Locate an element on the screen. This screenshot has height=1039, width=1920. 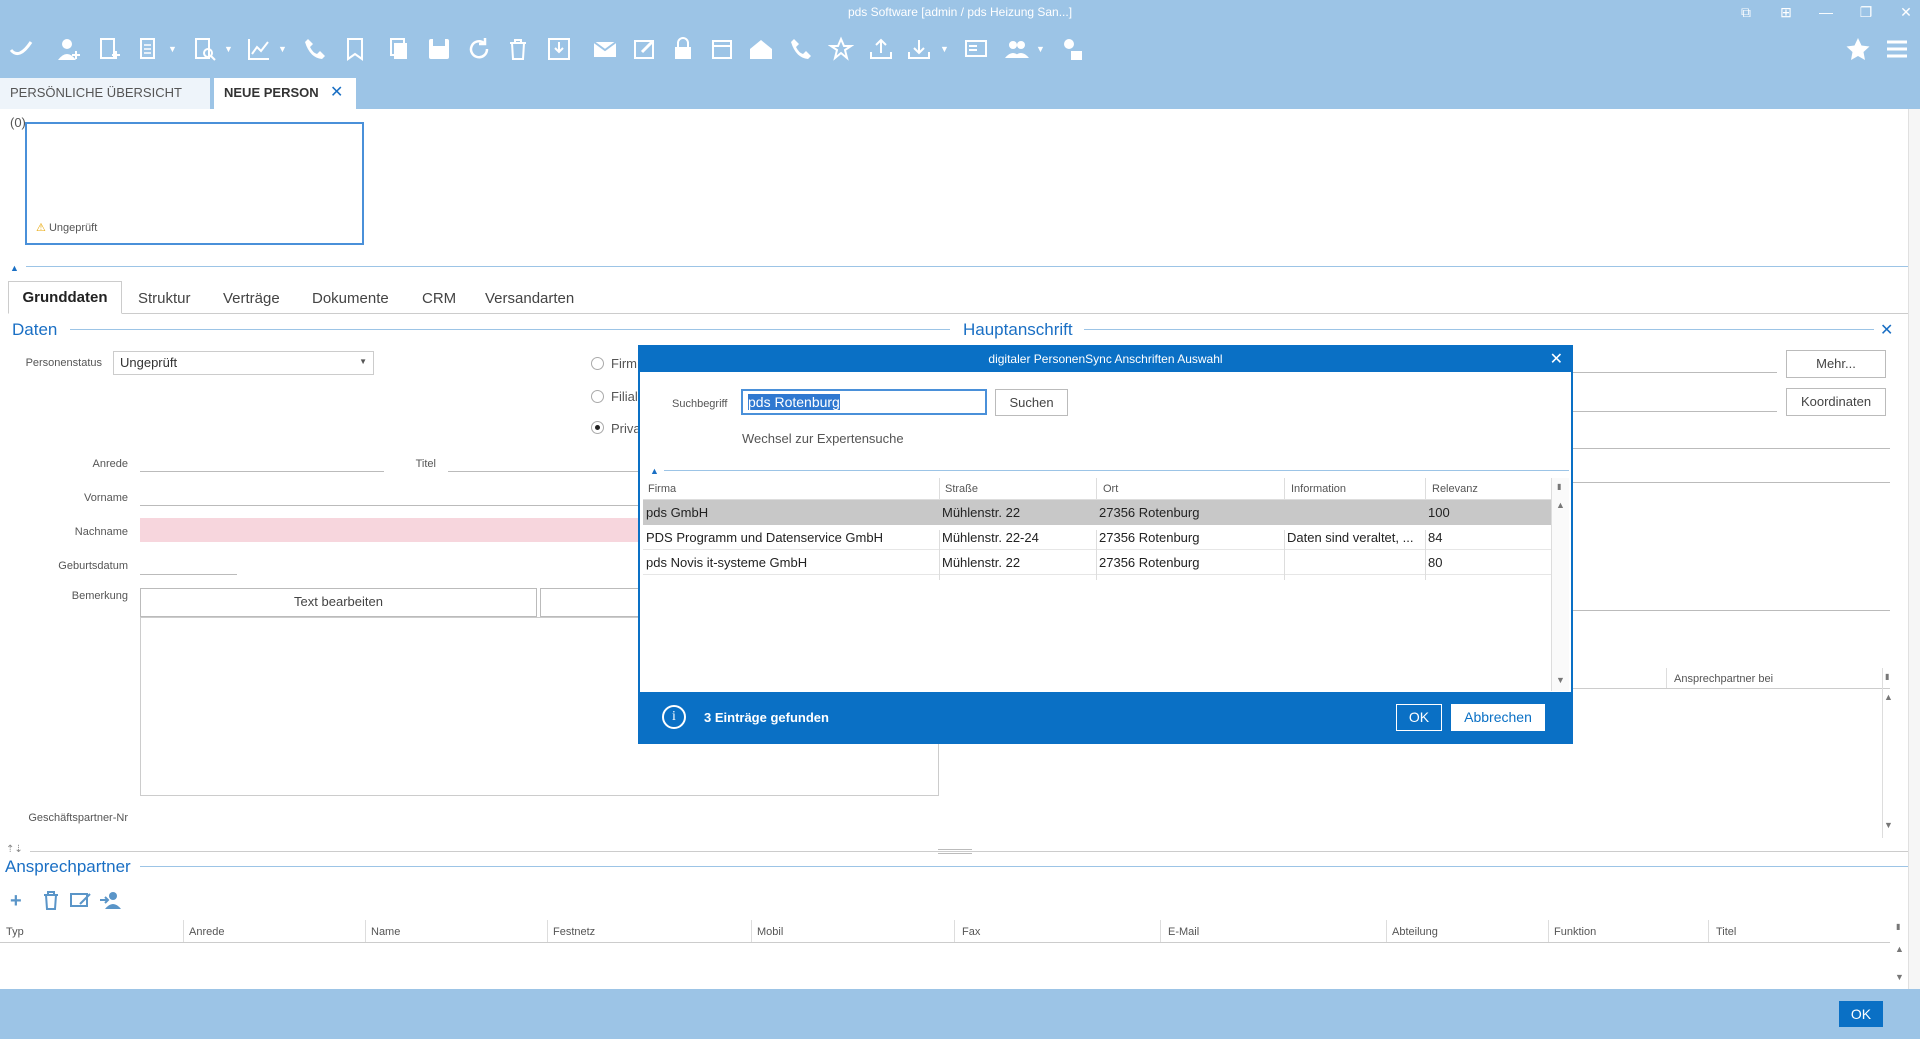
assign-person-icon is located at coordinates (111, 900).